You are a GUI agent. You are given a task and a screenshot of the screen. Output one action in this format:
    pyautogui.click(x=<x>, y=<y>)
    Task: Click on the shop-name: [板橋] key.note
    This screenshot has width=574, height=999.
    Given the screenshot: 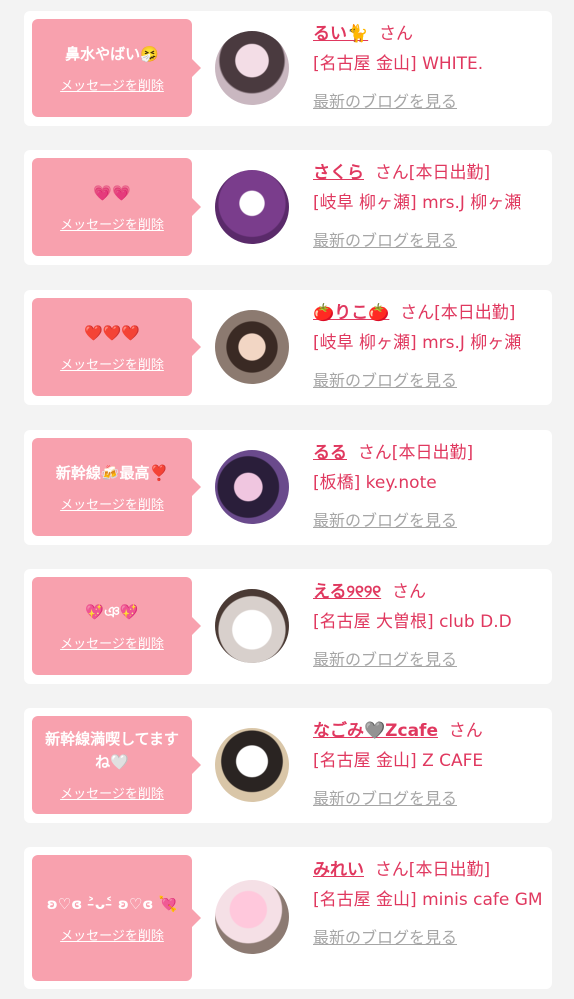 What is the action you would take?
    pyautogui.click(x=375, y=483)
    